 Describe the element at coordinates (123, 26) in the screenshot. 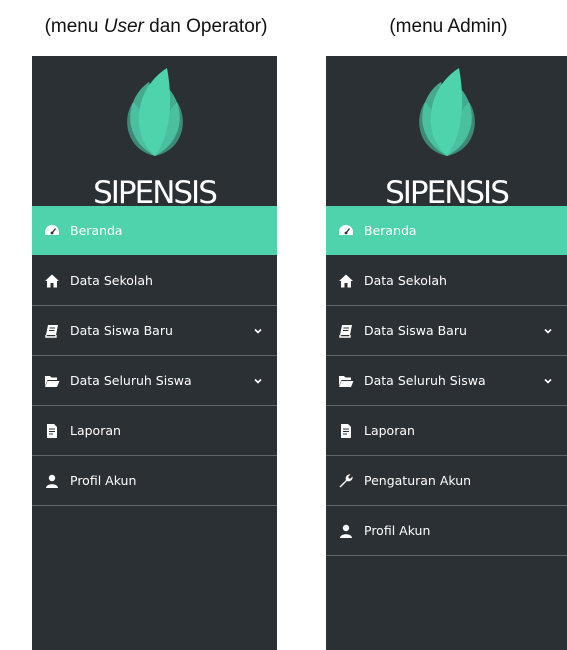

I see `caption-left-italic: User` at that location.